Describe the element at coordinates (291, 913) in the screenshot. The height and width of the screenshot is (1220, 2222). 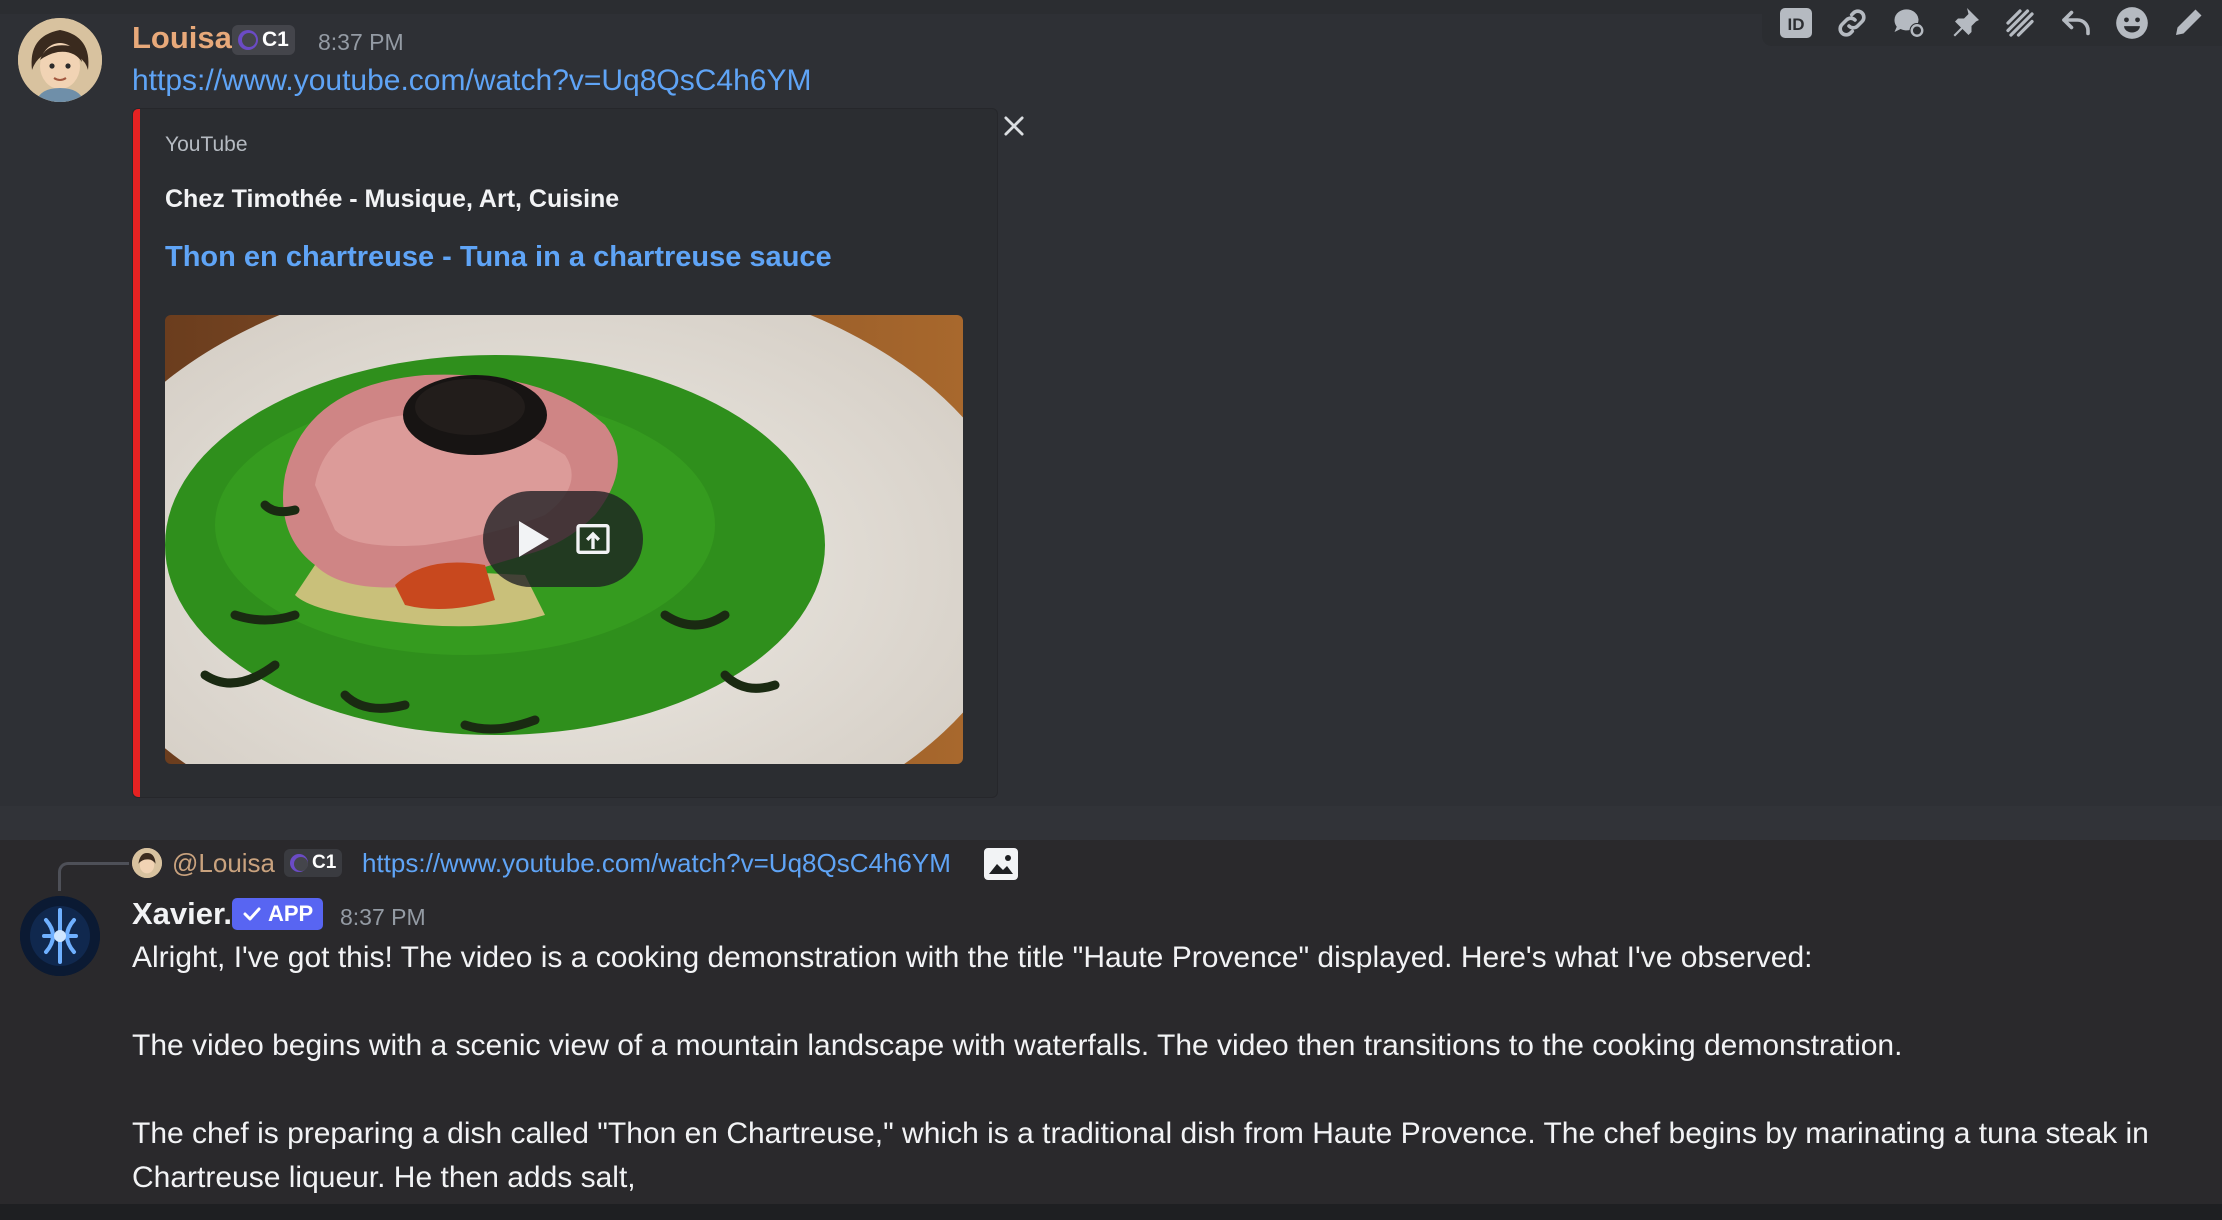
I see `app-badge-label: APP` at that location.